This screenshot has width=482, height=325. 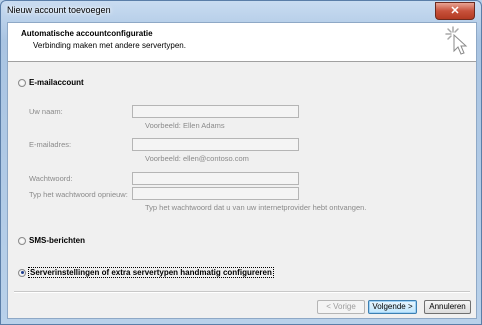 What do you see at coordinates (56, 82) in the screenshot?
I see `email-account-label: E-mailaccount` at bounding box center [56, 82].